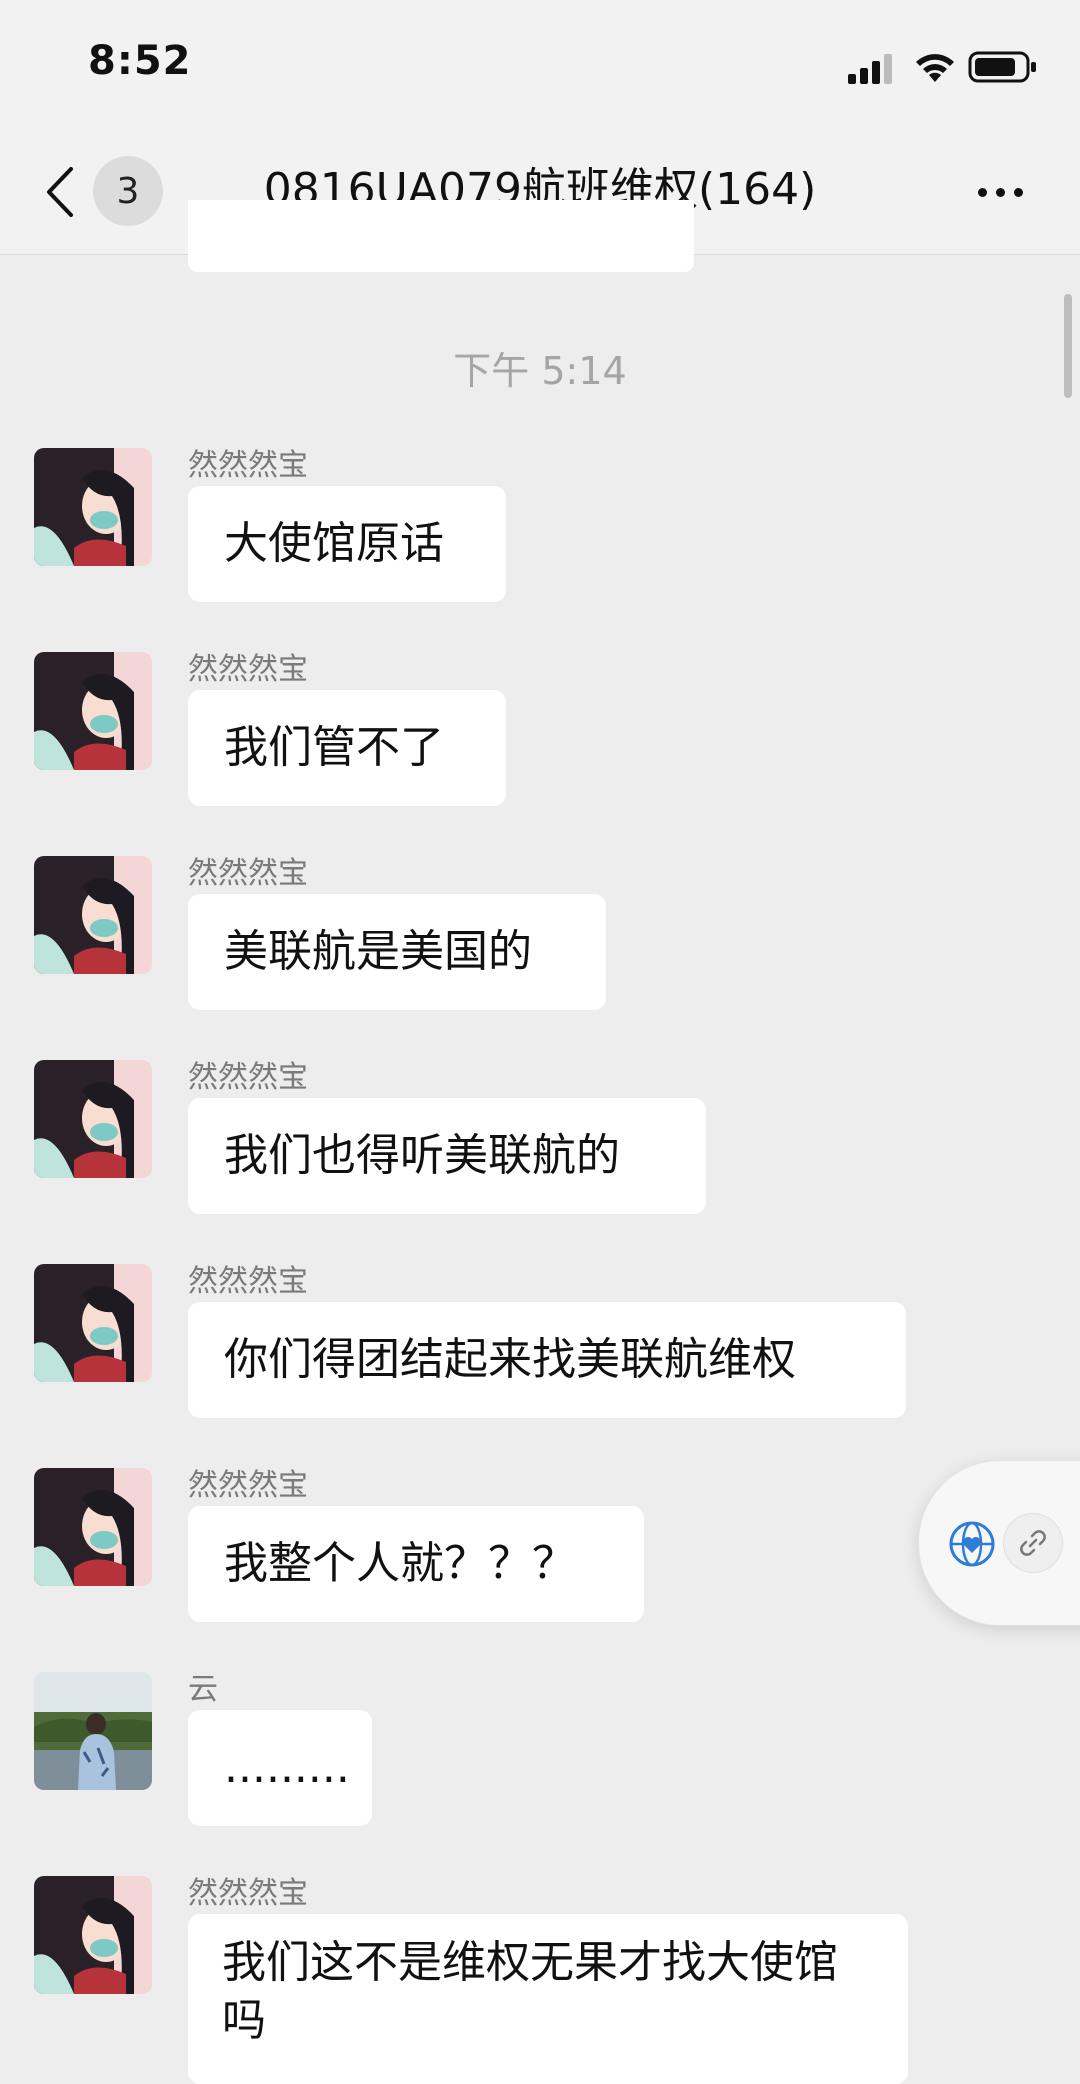 The height and width of the screenshot is (2084, 1080). What do you see at coordinates (347, 748) in the screenshot?
I see `message-bubble: 我们管不了` at bounding box center [347, 748].